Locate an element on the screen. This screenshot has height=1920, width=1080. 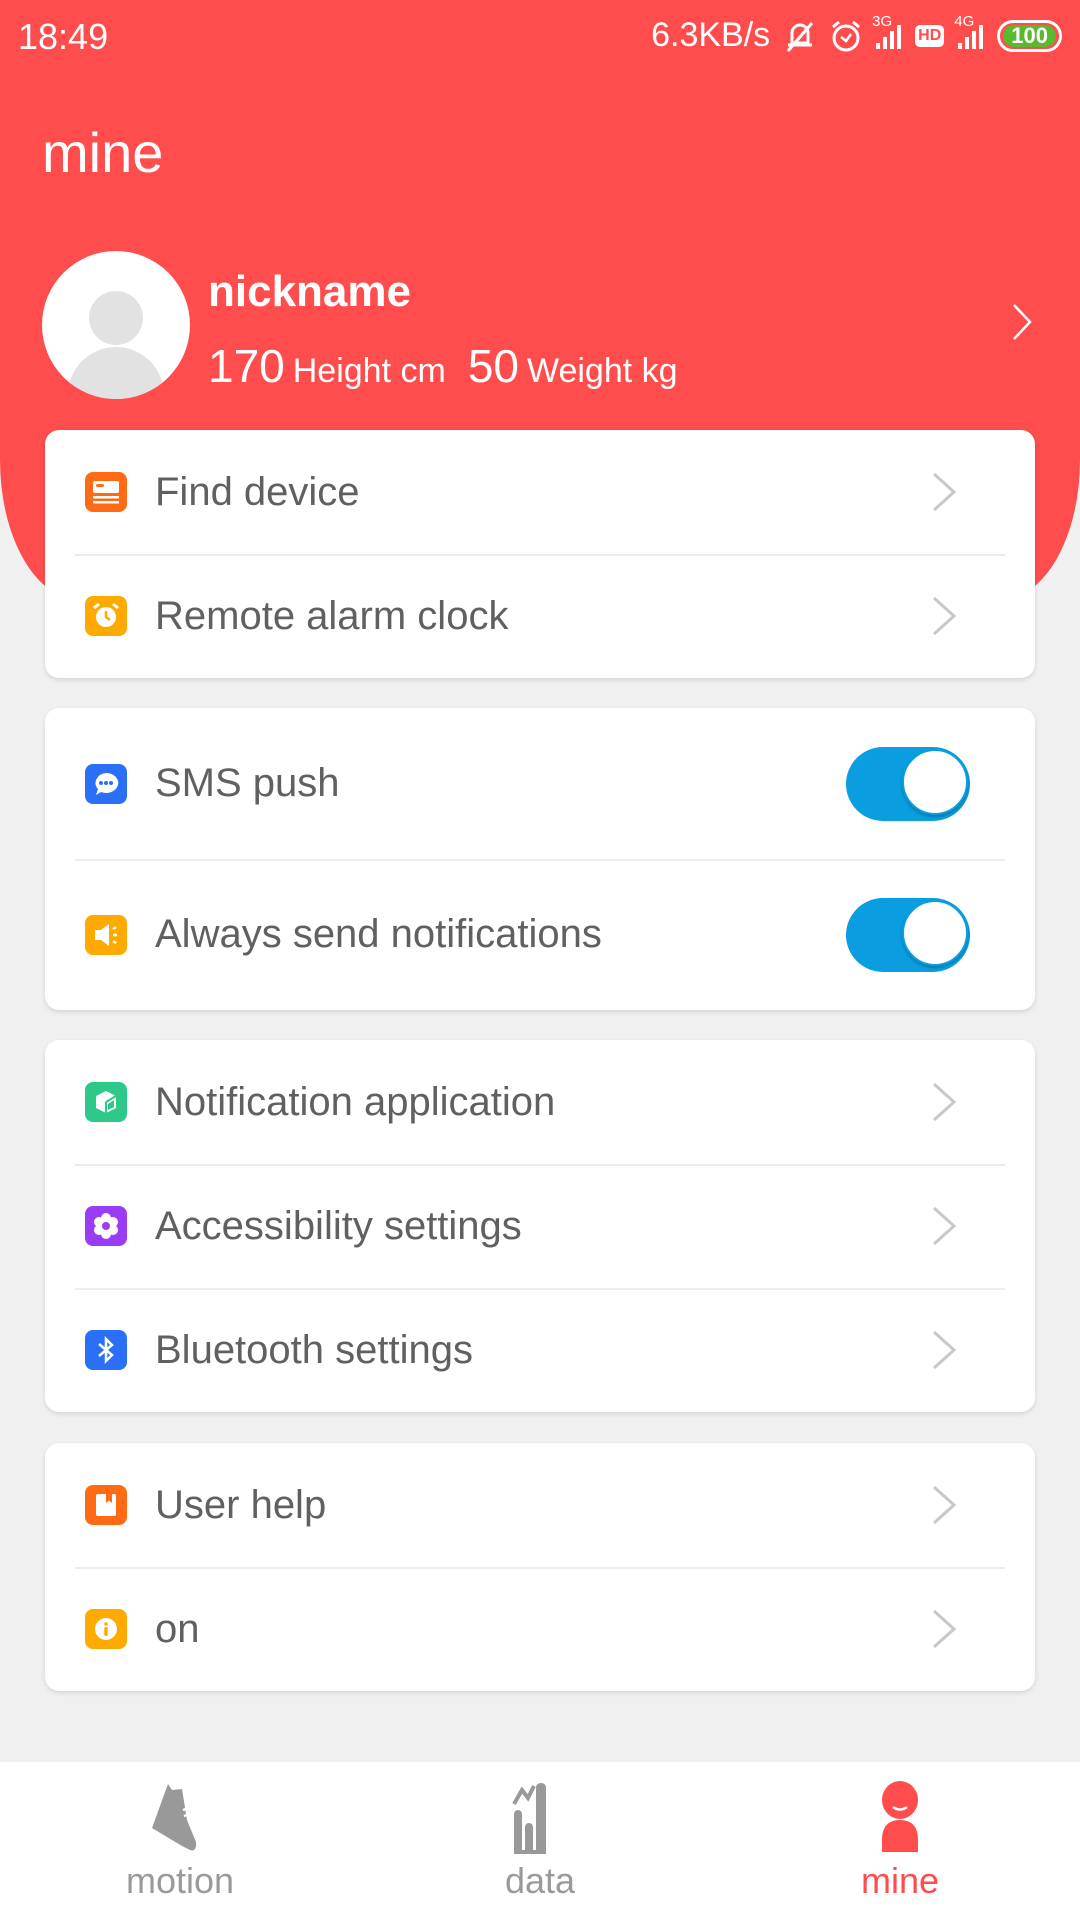
menu-item-label: SMS push is located at coordinates (247, 783).